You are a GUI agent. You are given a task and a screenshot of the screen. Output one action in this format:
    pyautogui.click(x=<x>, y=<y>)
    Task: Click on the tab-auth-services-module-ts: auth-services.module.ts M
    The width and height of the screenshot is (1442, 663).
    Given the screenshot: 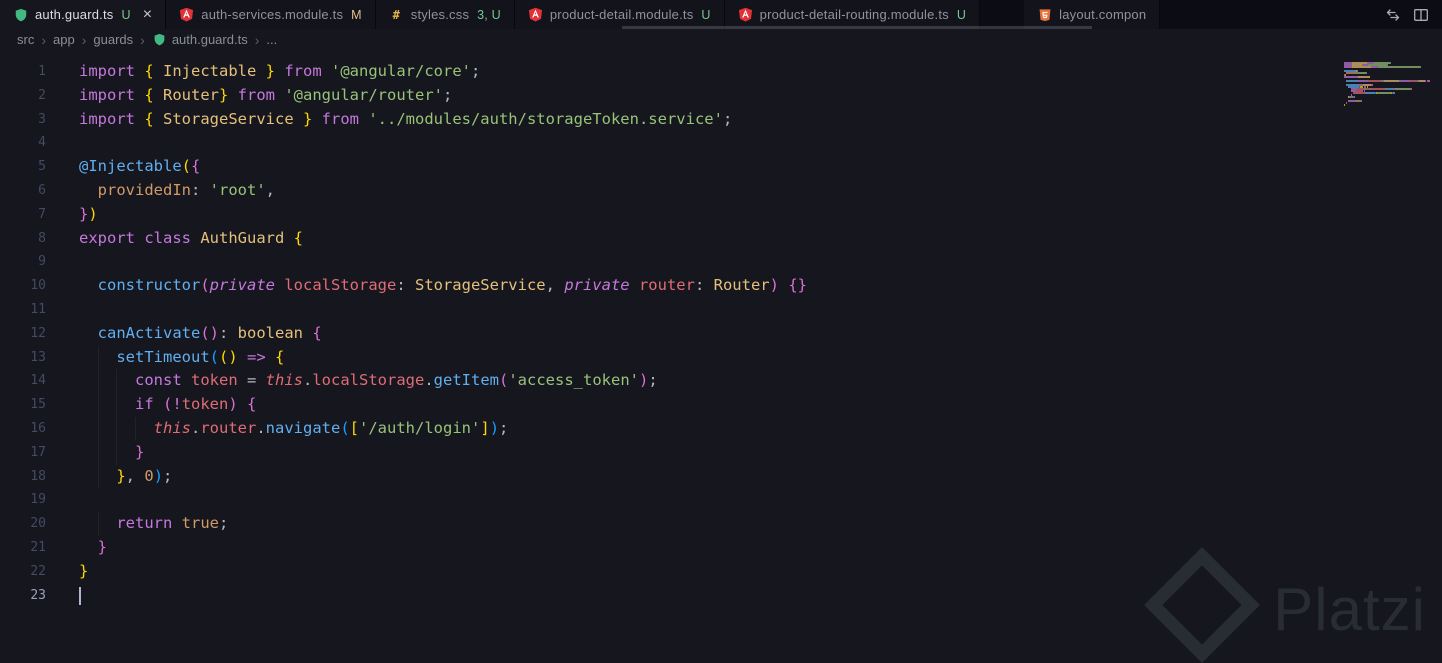 What is the action you would take?
    pyautogui.click(x=271, y=14)
    